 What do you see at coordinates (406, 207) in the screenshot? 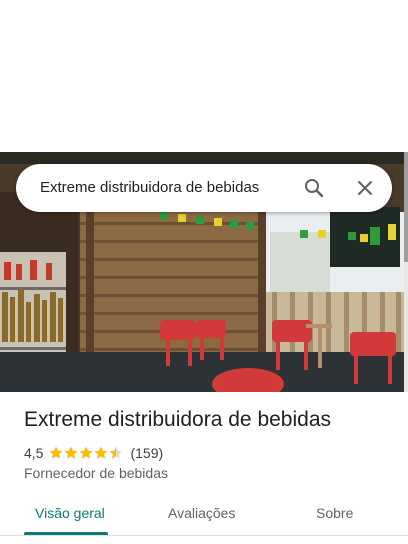
I see `scrollbar-thumb` at bounding box center [406, 207].